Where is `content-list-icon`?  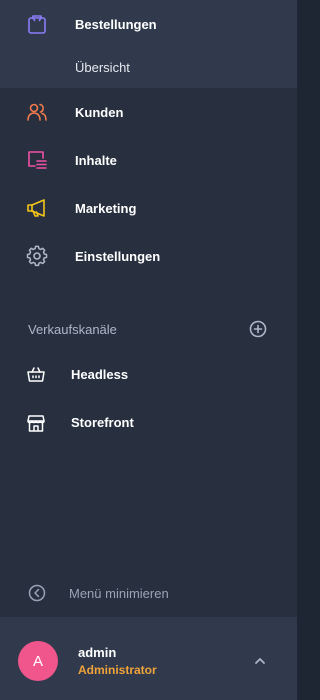
content-list-icon is located at coordinates (37, 160).